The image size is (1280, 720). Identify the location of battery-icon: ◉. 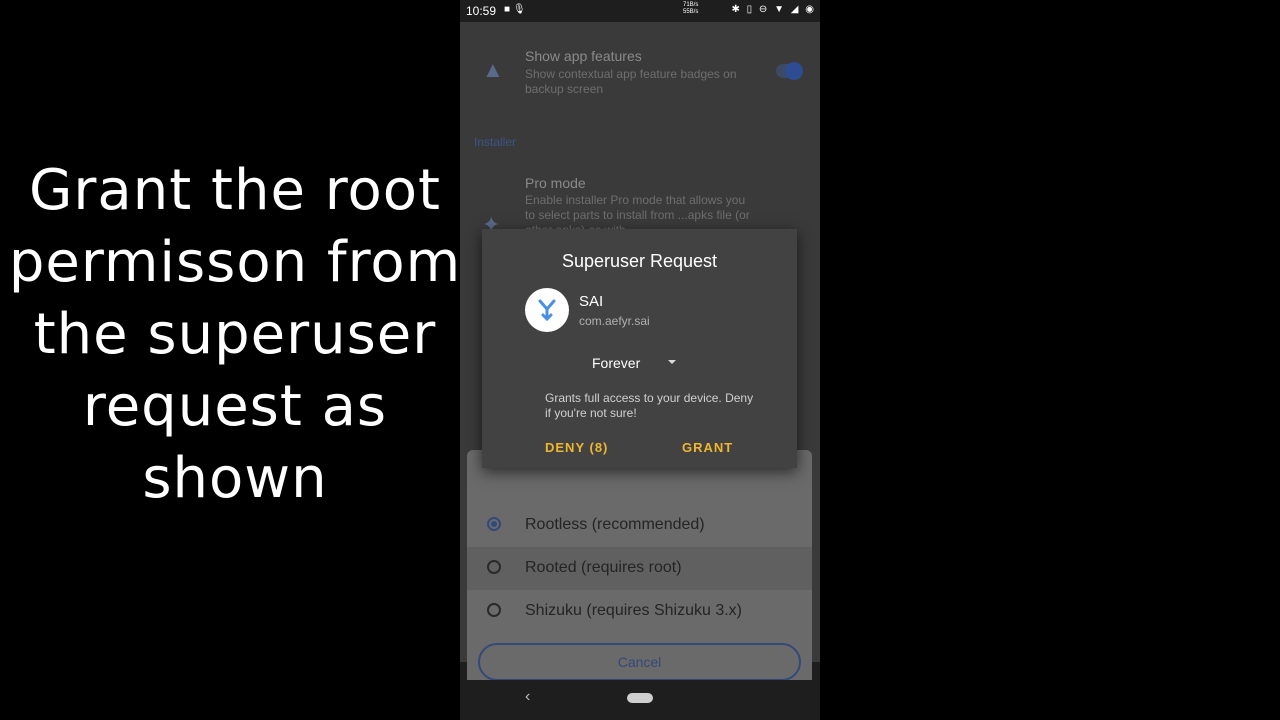
(810, 9).